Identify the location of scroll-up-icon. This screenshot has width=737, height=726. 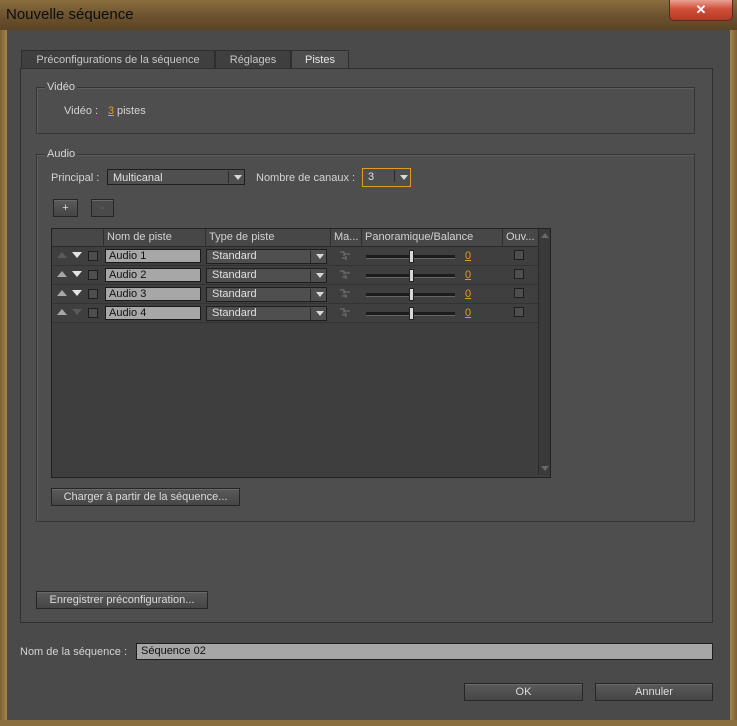
(545, 235).